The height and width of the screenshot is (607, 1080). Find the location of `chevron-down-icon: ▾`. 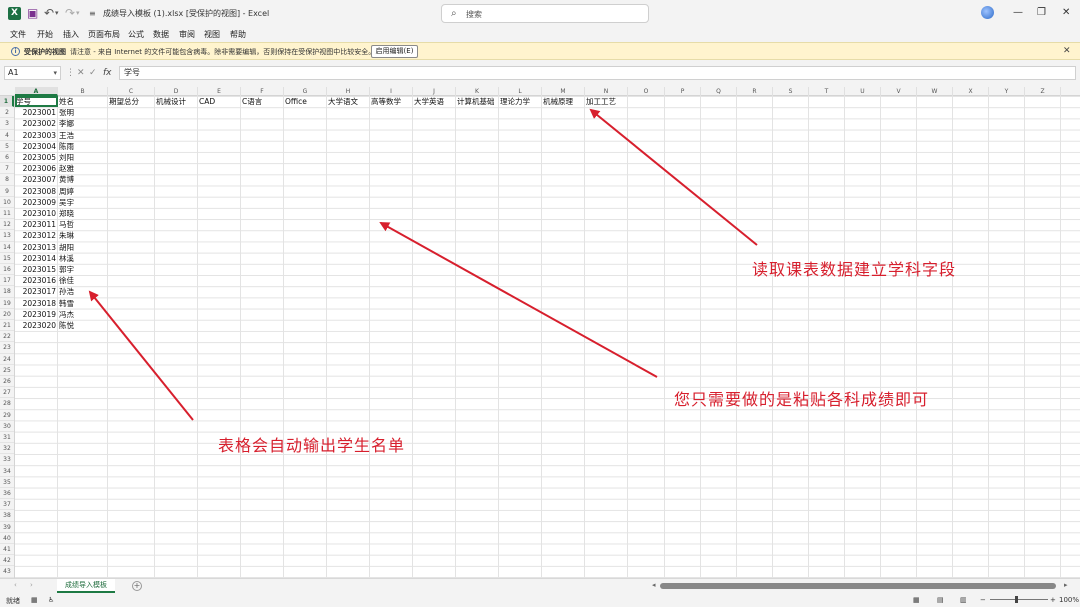

chevron-down-icon: ▾ is located at coordinates (55, 73).